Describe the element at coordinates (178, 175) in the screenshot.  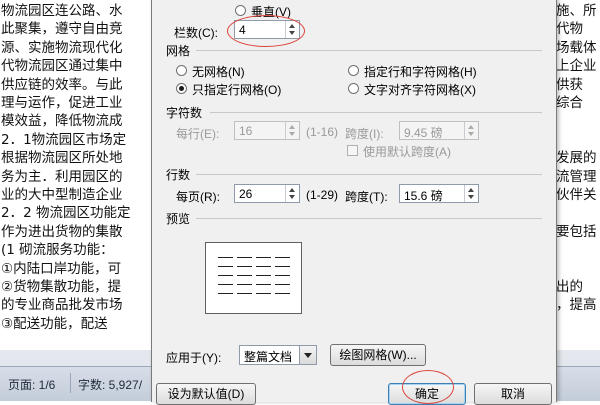
I see `lines-section-title: 行数` at that location.